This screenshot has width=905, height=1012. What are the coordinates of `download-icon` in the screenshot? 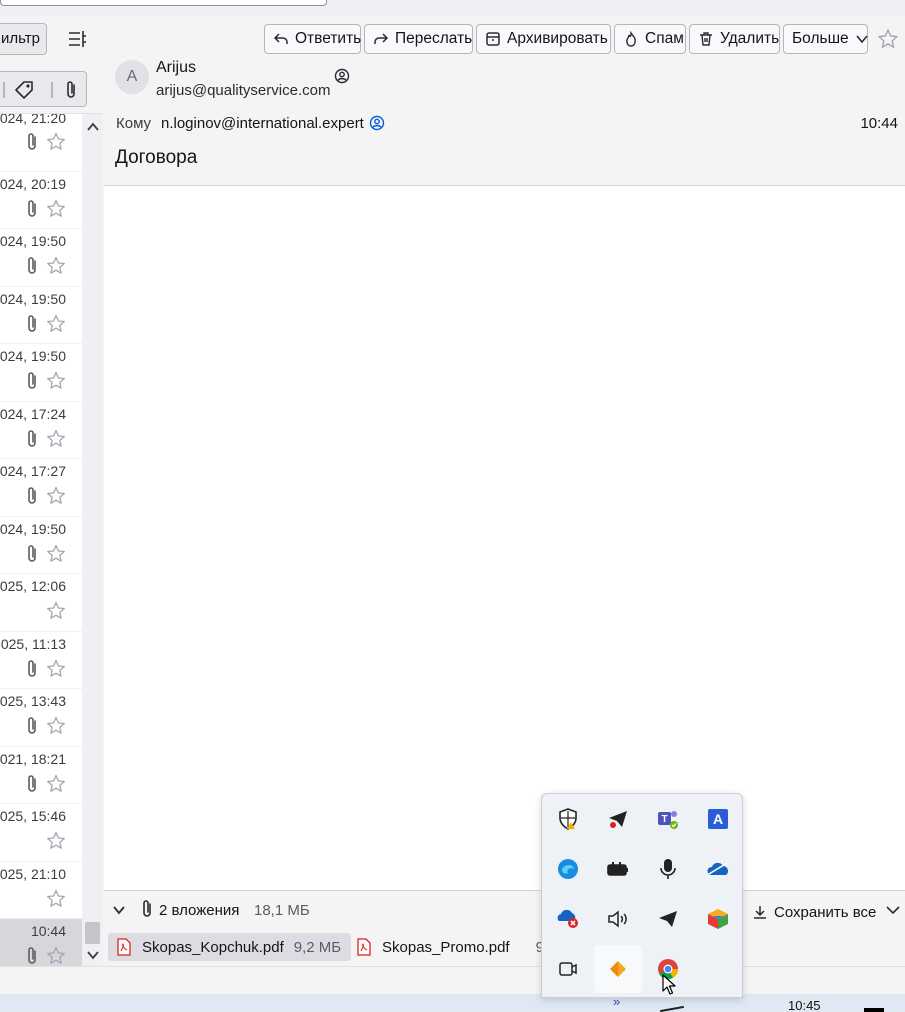 It's located at (760, 912).